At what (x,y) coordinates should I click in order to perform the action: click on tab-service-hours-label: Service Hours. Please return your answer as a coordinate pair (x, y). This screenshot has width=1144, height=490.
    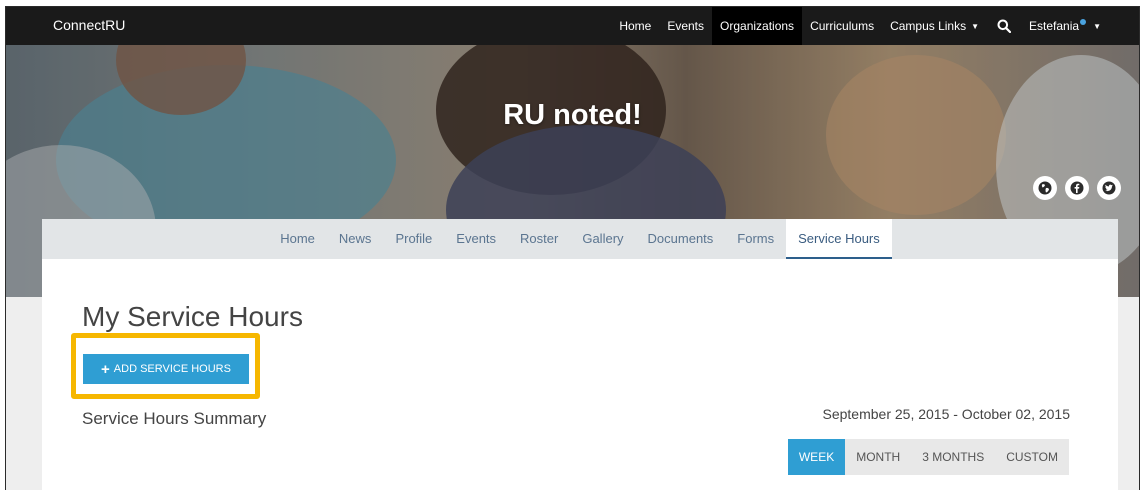
    Looking at the image, I should click on (839, 238).